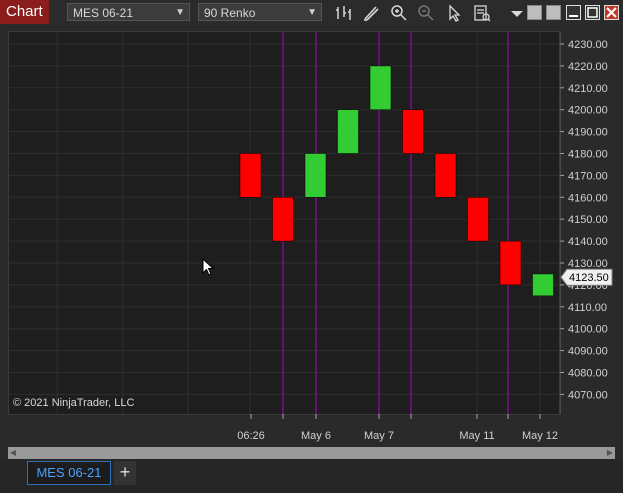 Image resolution: width=623 pixels, height=493 pixels. Describe the element at coordinates (588, 155) in the screenshot. I see `price-label: 4180.00` at that location.